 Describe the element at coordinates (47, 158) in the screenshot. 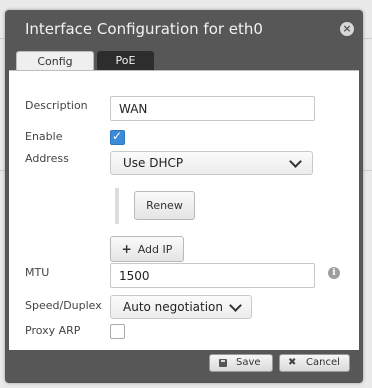

I see `address-label: Address` at that location.